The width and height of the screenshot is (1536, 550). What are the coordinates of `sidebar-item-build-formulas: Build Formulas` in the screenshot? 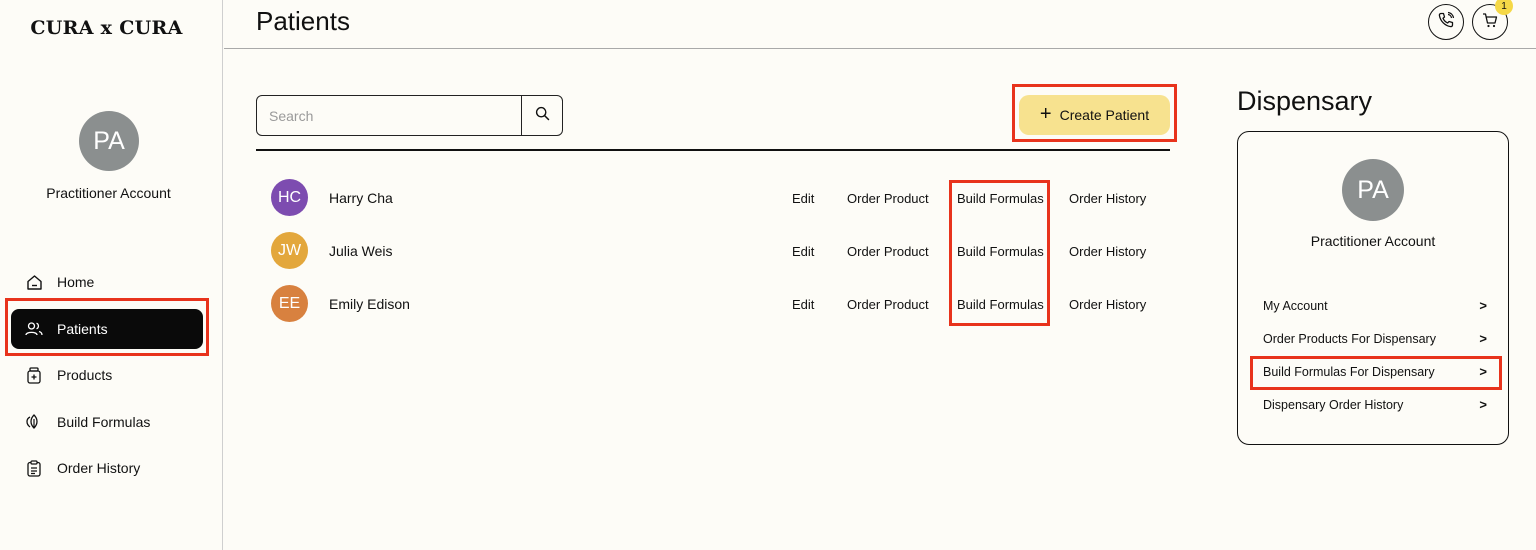 It's located at (107, 422).